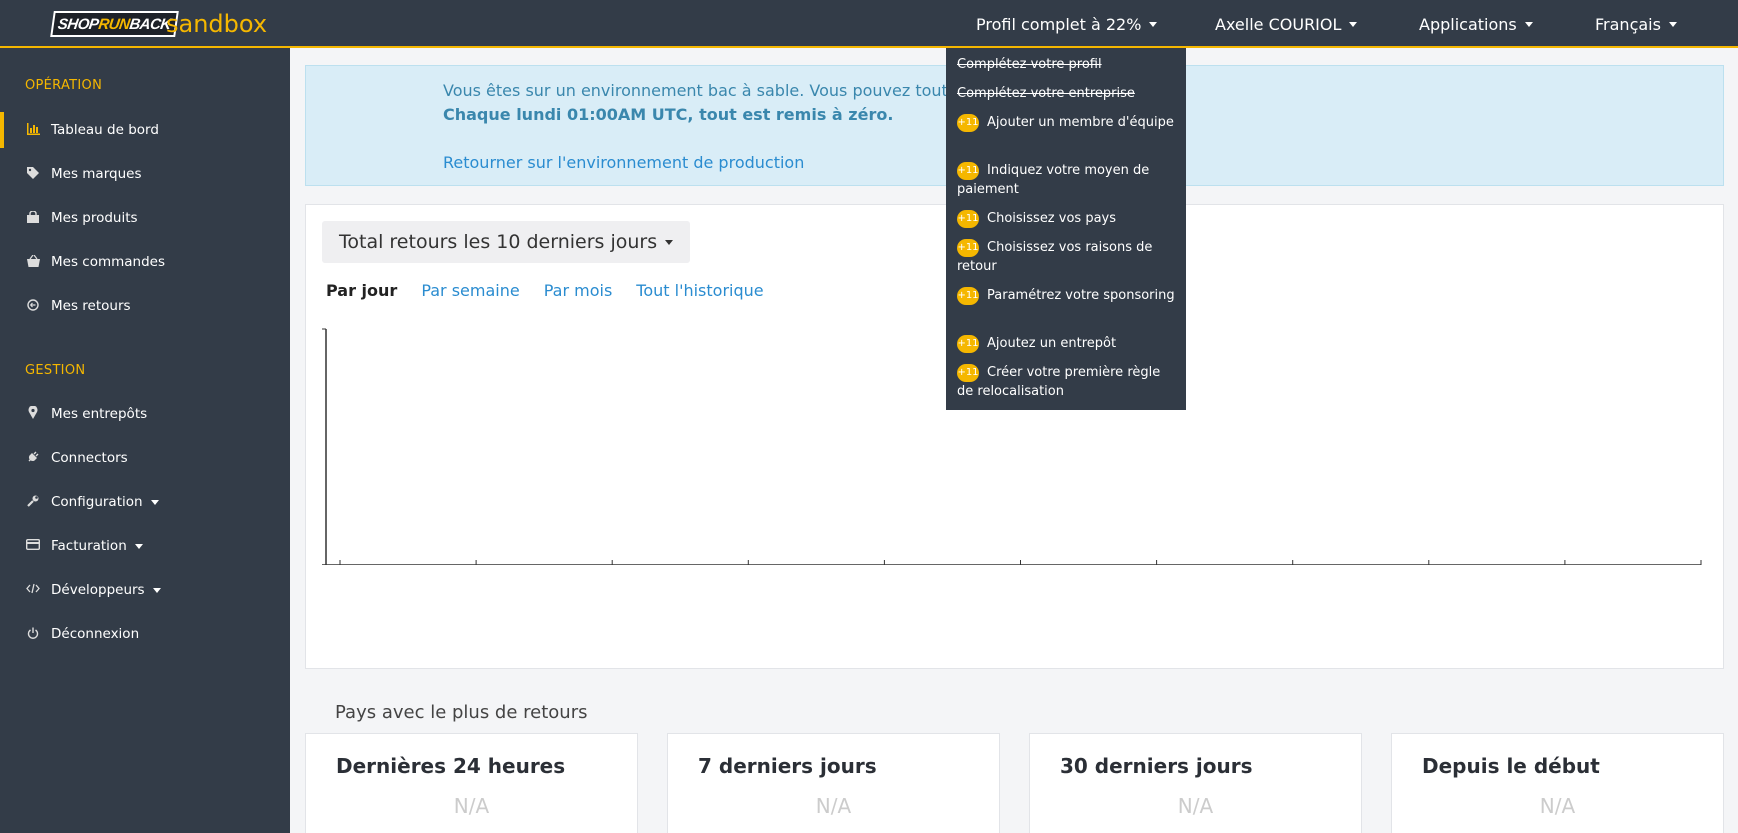 This screenshot has height=833, width=1738. I want to click on menu-item-add-warehouse: +11 Ajoutez un entrepôt, so click(1067, 343).